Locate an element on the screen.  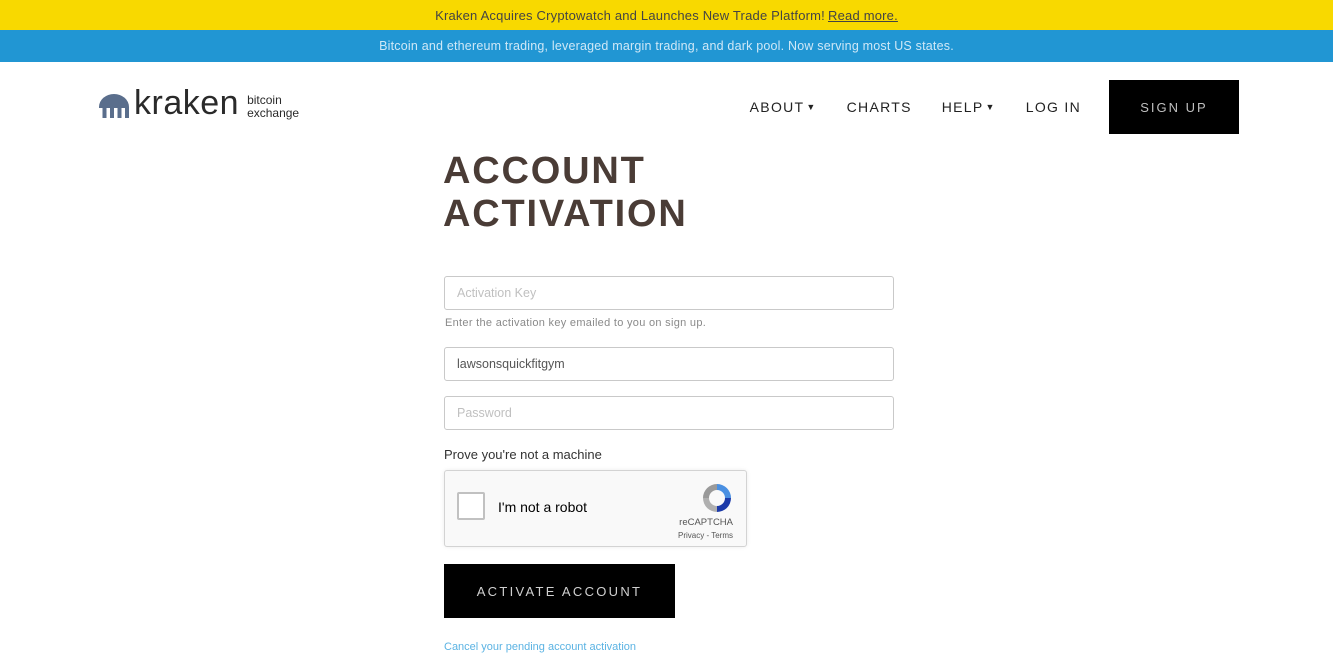
activate-account-label: ACTIVATE ACCOUNT is located at coordinates (559, 591).